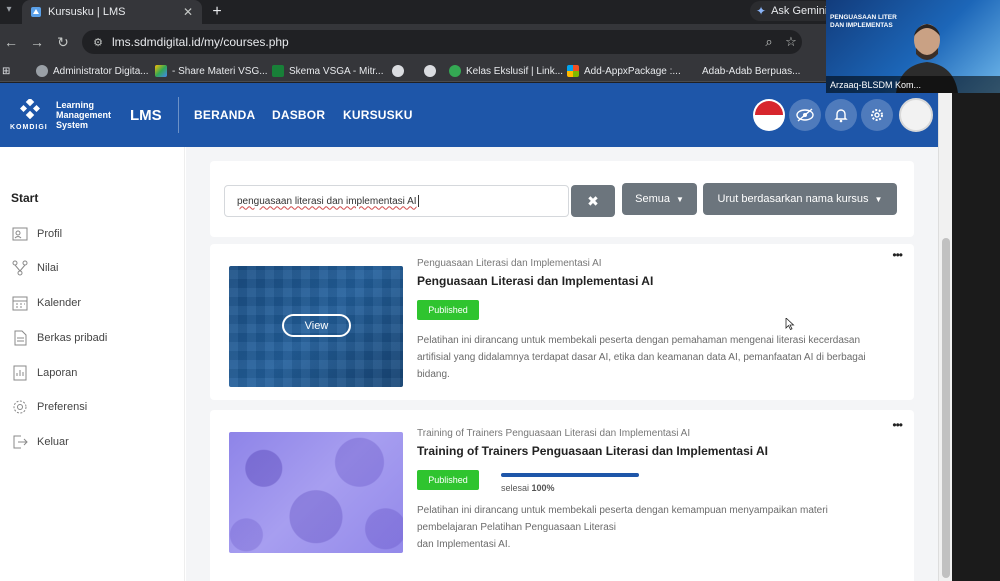 The image size is (1000, 581). What do you see at coordinates (44, 373) in the screenshot?
I see `sidebar-item-laporan: Laporan` at bounding box center [44, 373].